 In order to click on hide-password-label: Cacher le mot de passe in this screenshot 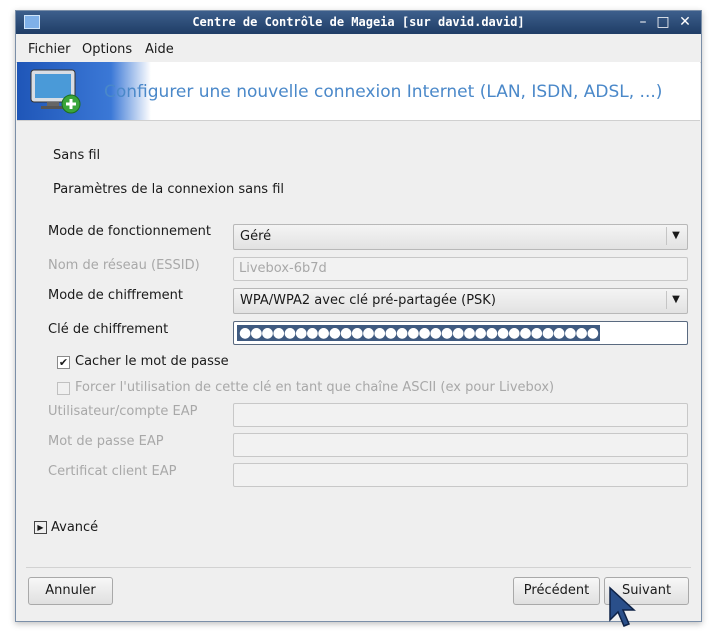, I will do `click(152, 361)`.